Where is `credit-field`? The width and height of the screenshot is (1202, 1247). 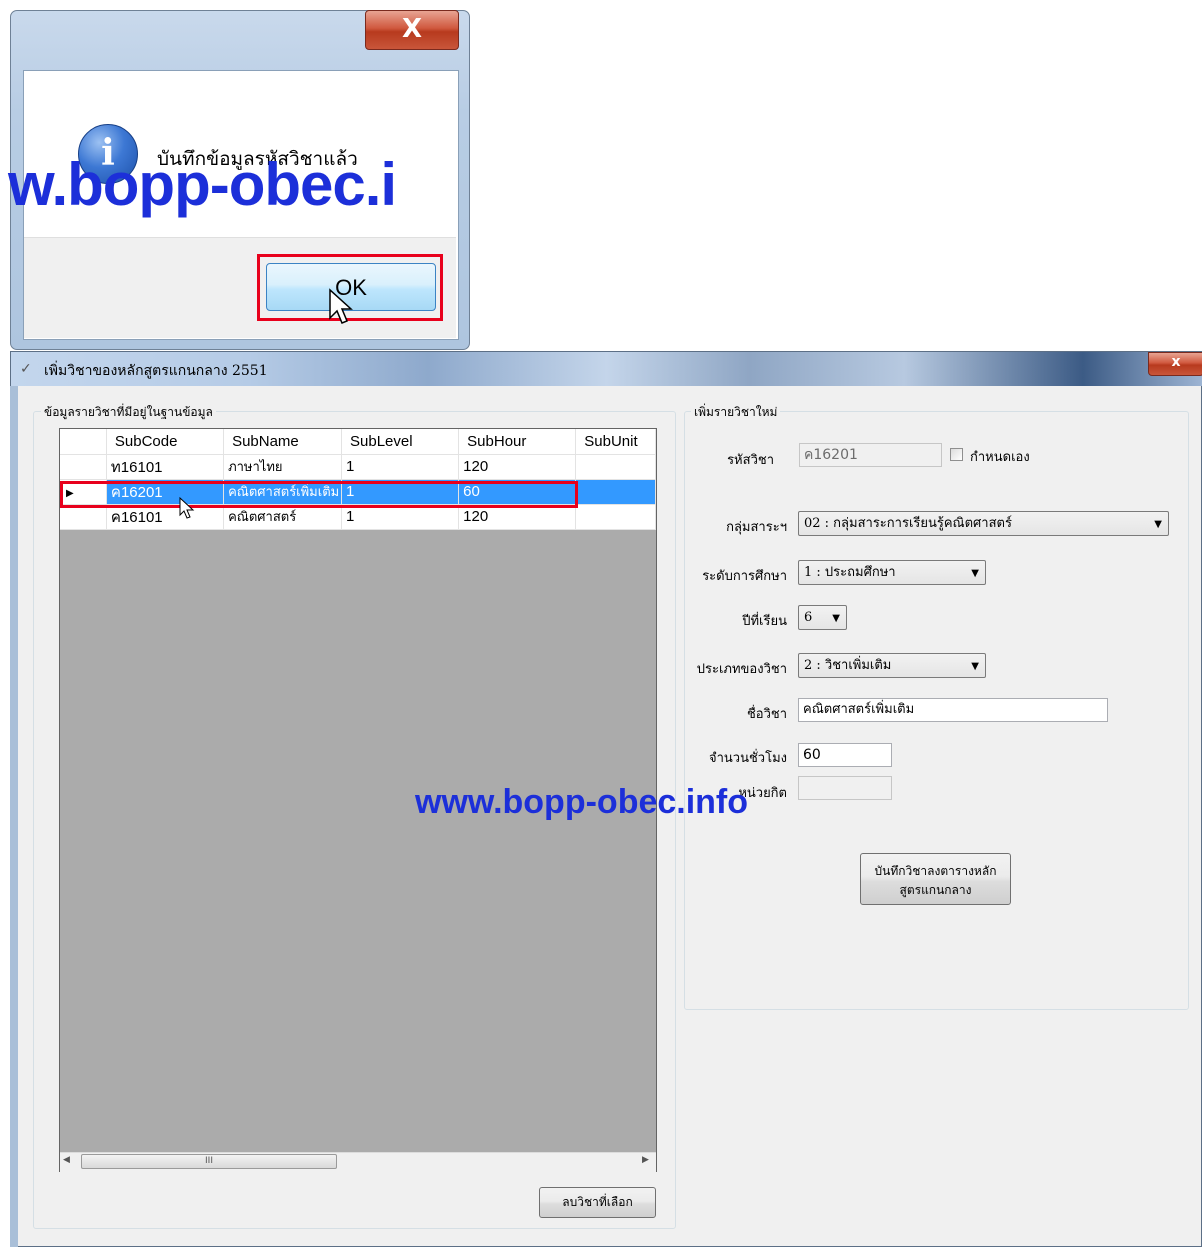 credit-field is located at coordinates (845, 788).